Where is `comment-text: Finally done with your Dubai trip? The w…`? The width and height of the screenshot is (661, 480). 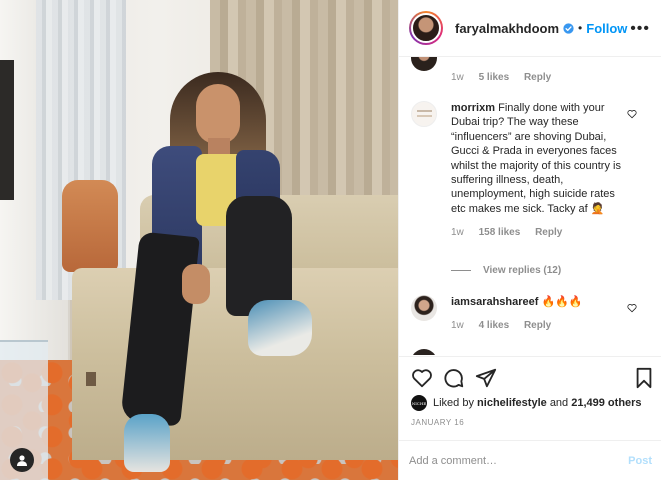 comment-text: Finally done with your Dubai trip? The w… is located at coordinates (536, 158).